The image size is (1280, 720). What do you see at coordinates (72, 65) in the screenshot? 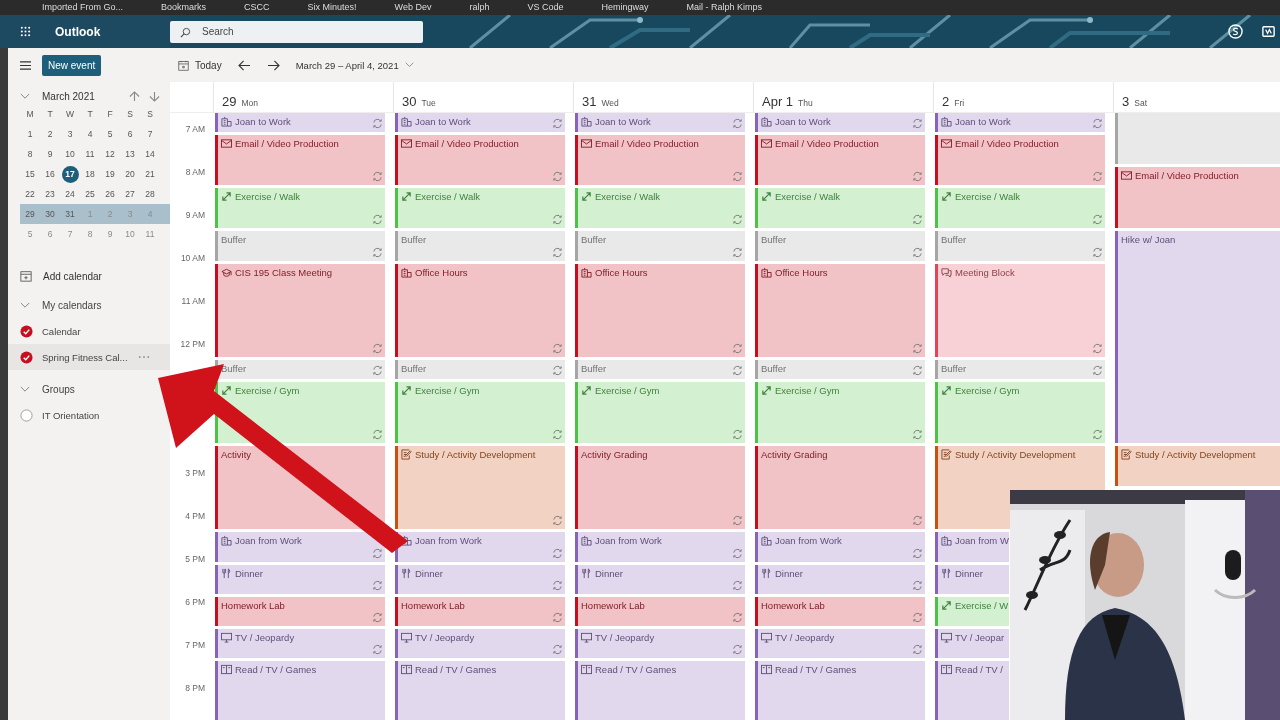
I see `new-event-button: New event` at bounding box center [72, 65].